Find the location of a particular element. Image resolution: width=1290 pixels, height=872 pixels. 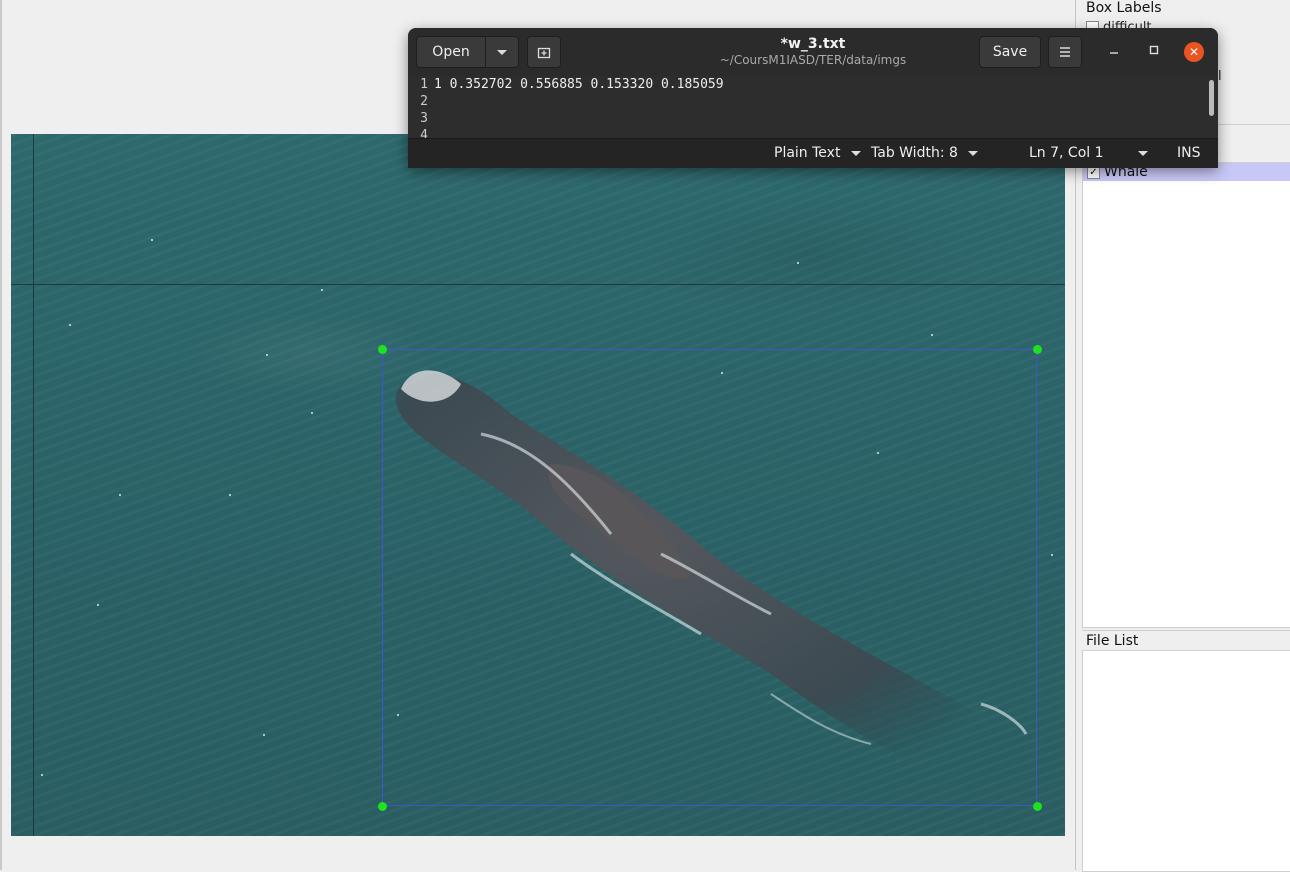

language-selector: Plain Text is located at coordinates (817, 153).